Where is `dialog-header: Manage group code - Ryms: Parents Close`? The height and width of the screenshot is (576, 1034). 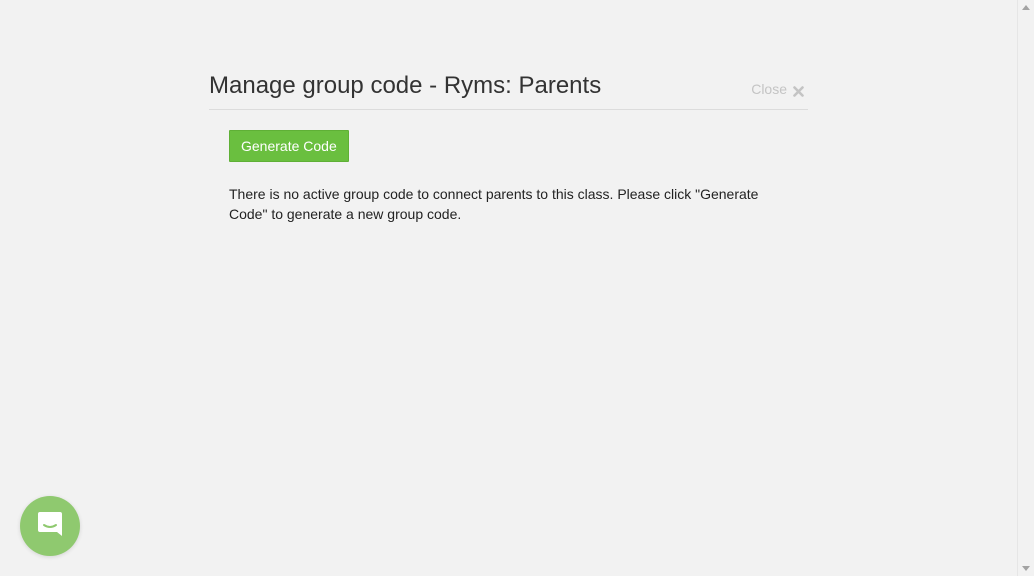 dialog-header: Manage group code - Ryms: Parents Close is located at coordinates (508, 89).